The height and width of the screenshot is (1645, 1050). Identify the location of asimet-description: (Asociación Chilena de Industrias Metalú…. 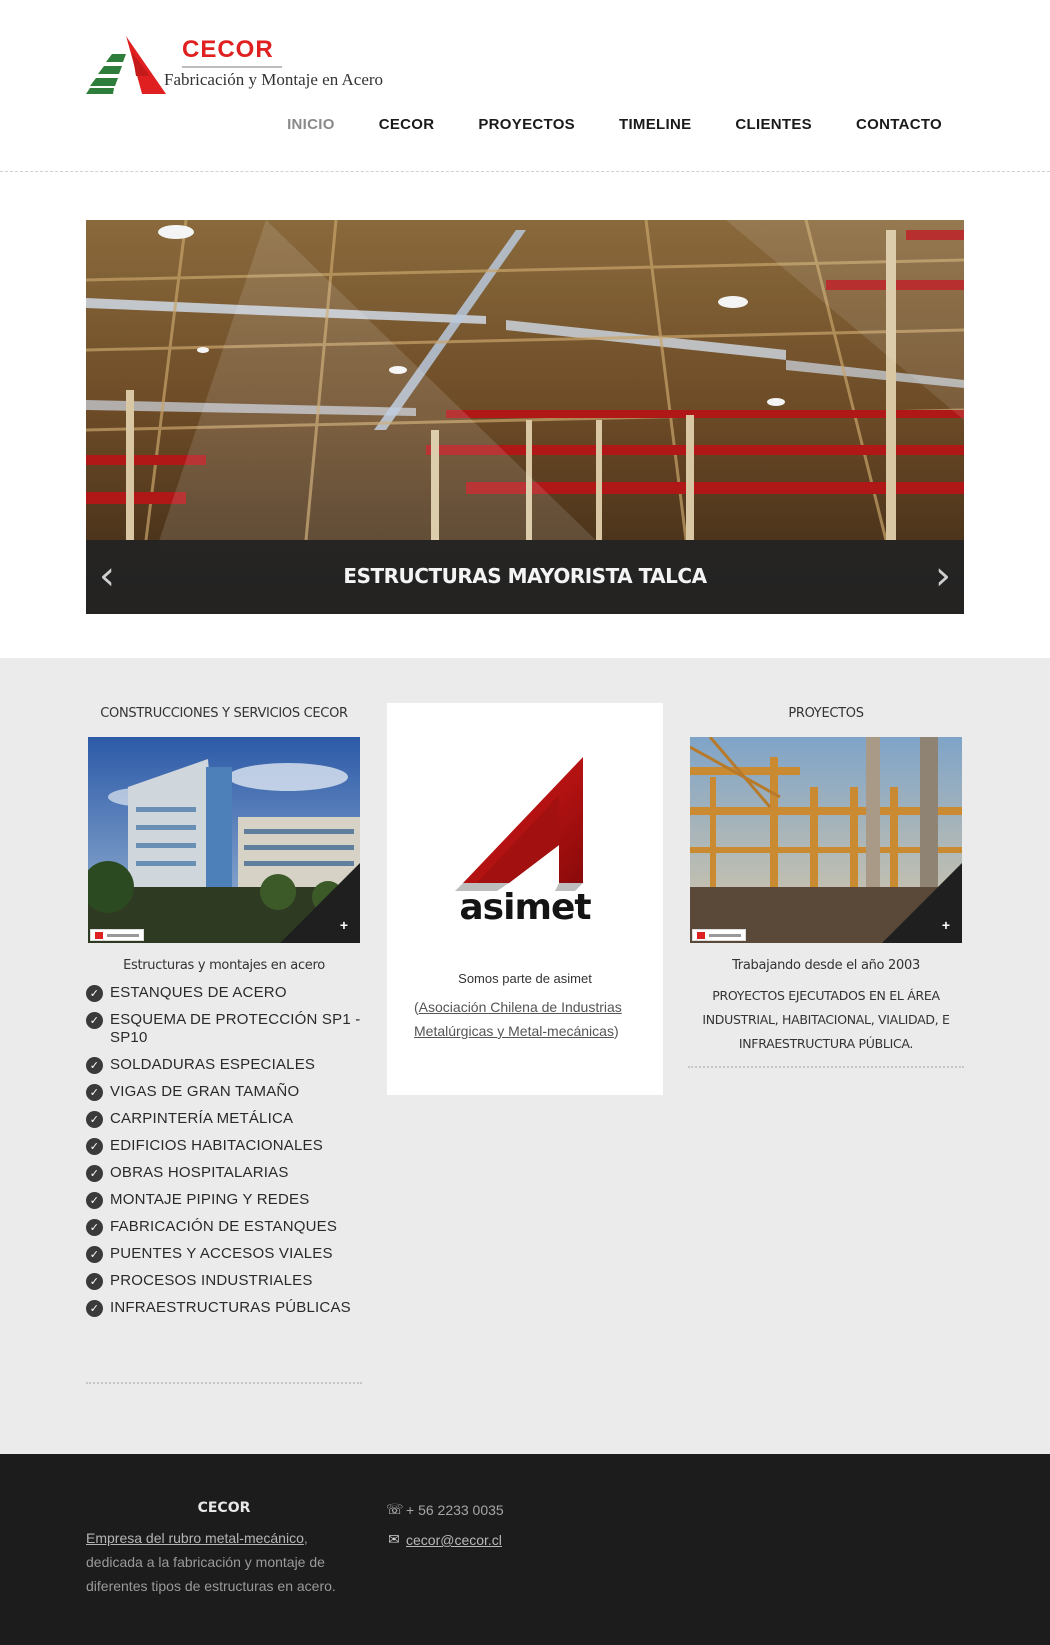
(519, 1019).